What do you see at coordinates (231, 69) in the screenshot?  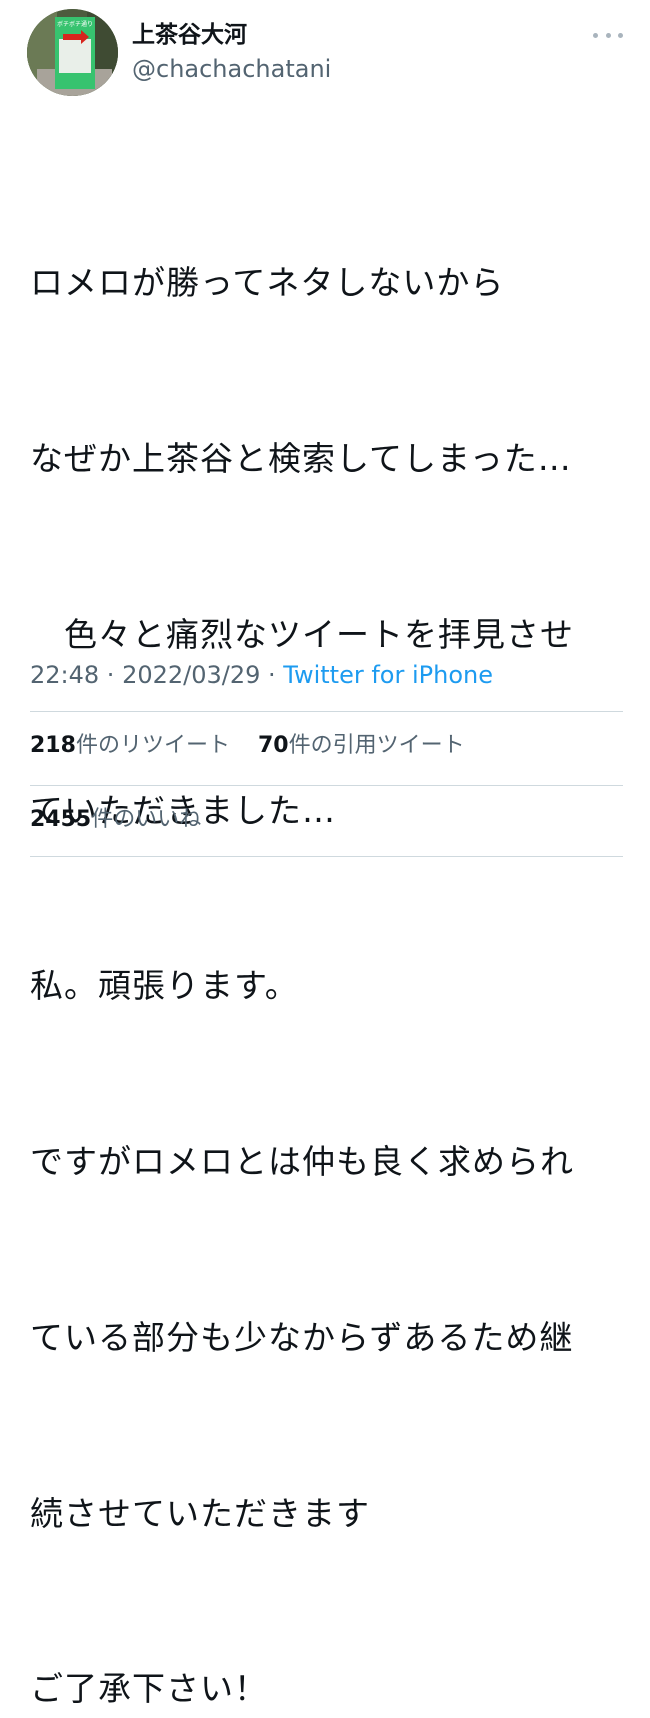 I see `author-handle: @chachachatani` at bounding box center [231, 69].